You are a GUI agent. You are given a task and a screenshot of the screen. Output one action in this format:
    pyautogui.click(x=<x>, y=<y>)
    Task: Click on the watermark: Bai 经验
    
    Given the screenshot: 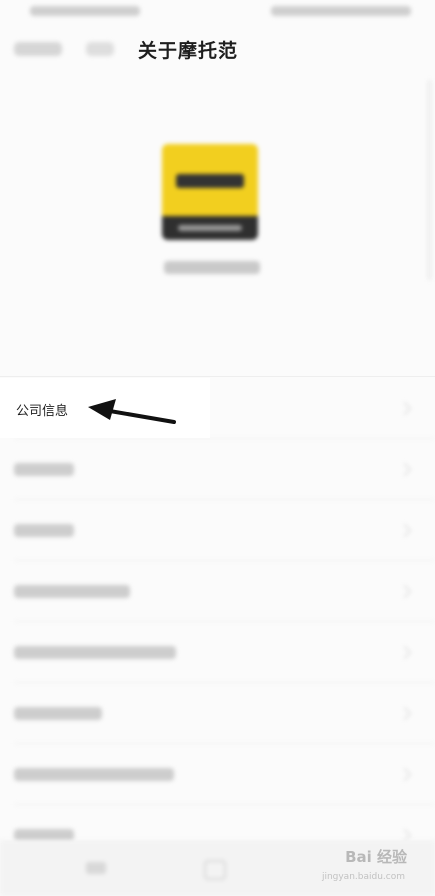 What is the action you would take?
    pyautogui.click(x=376, y=857)
    